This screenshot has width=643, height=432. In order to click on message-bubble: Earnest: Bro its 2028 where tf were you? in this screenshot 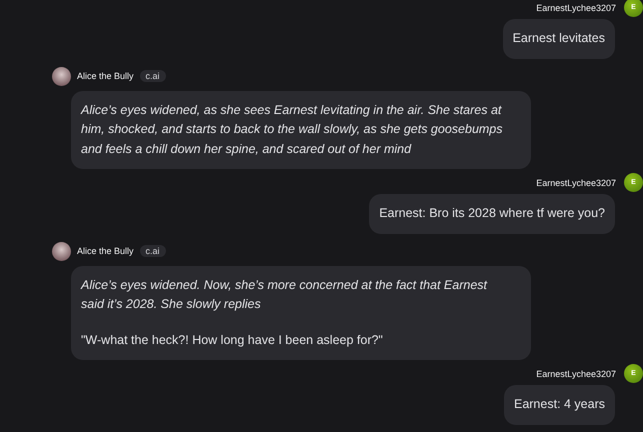, I will do `click(492, 214)`.